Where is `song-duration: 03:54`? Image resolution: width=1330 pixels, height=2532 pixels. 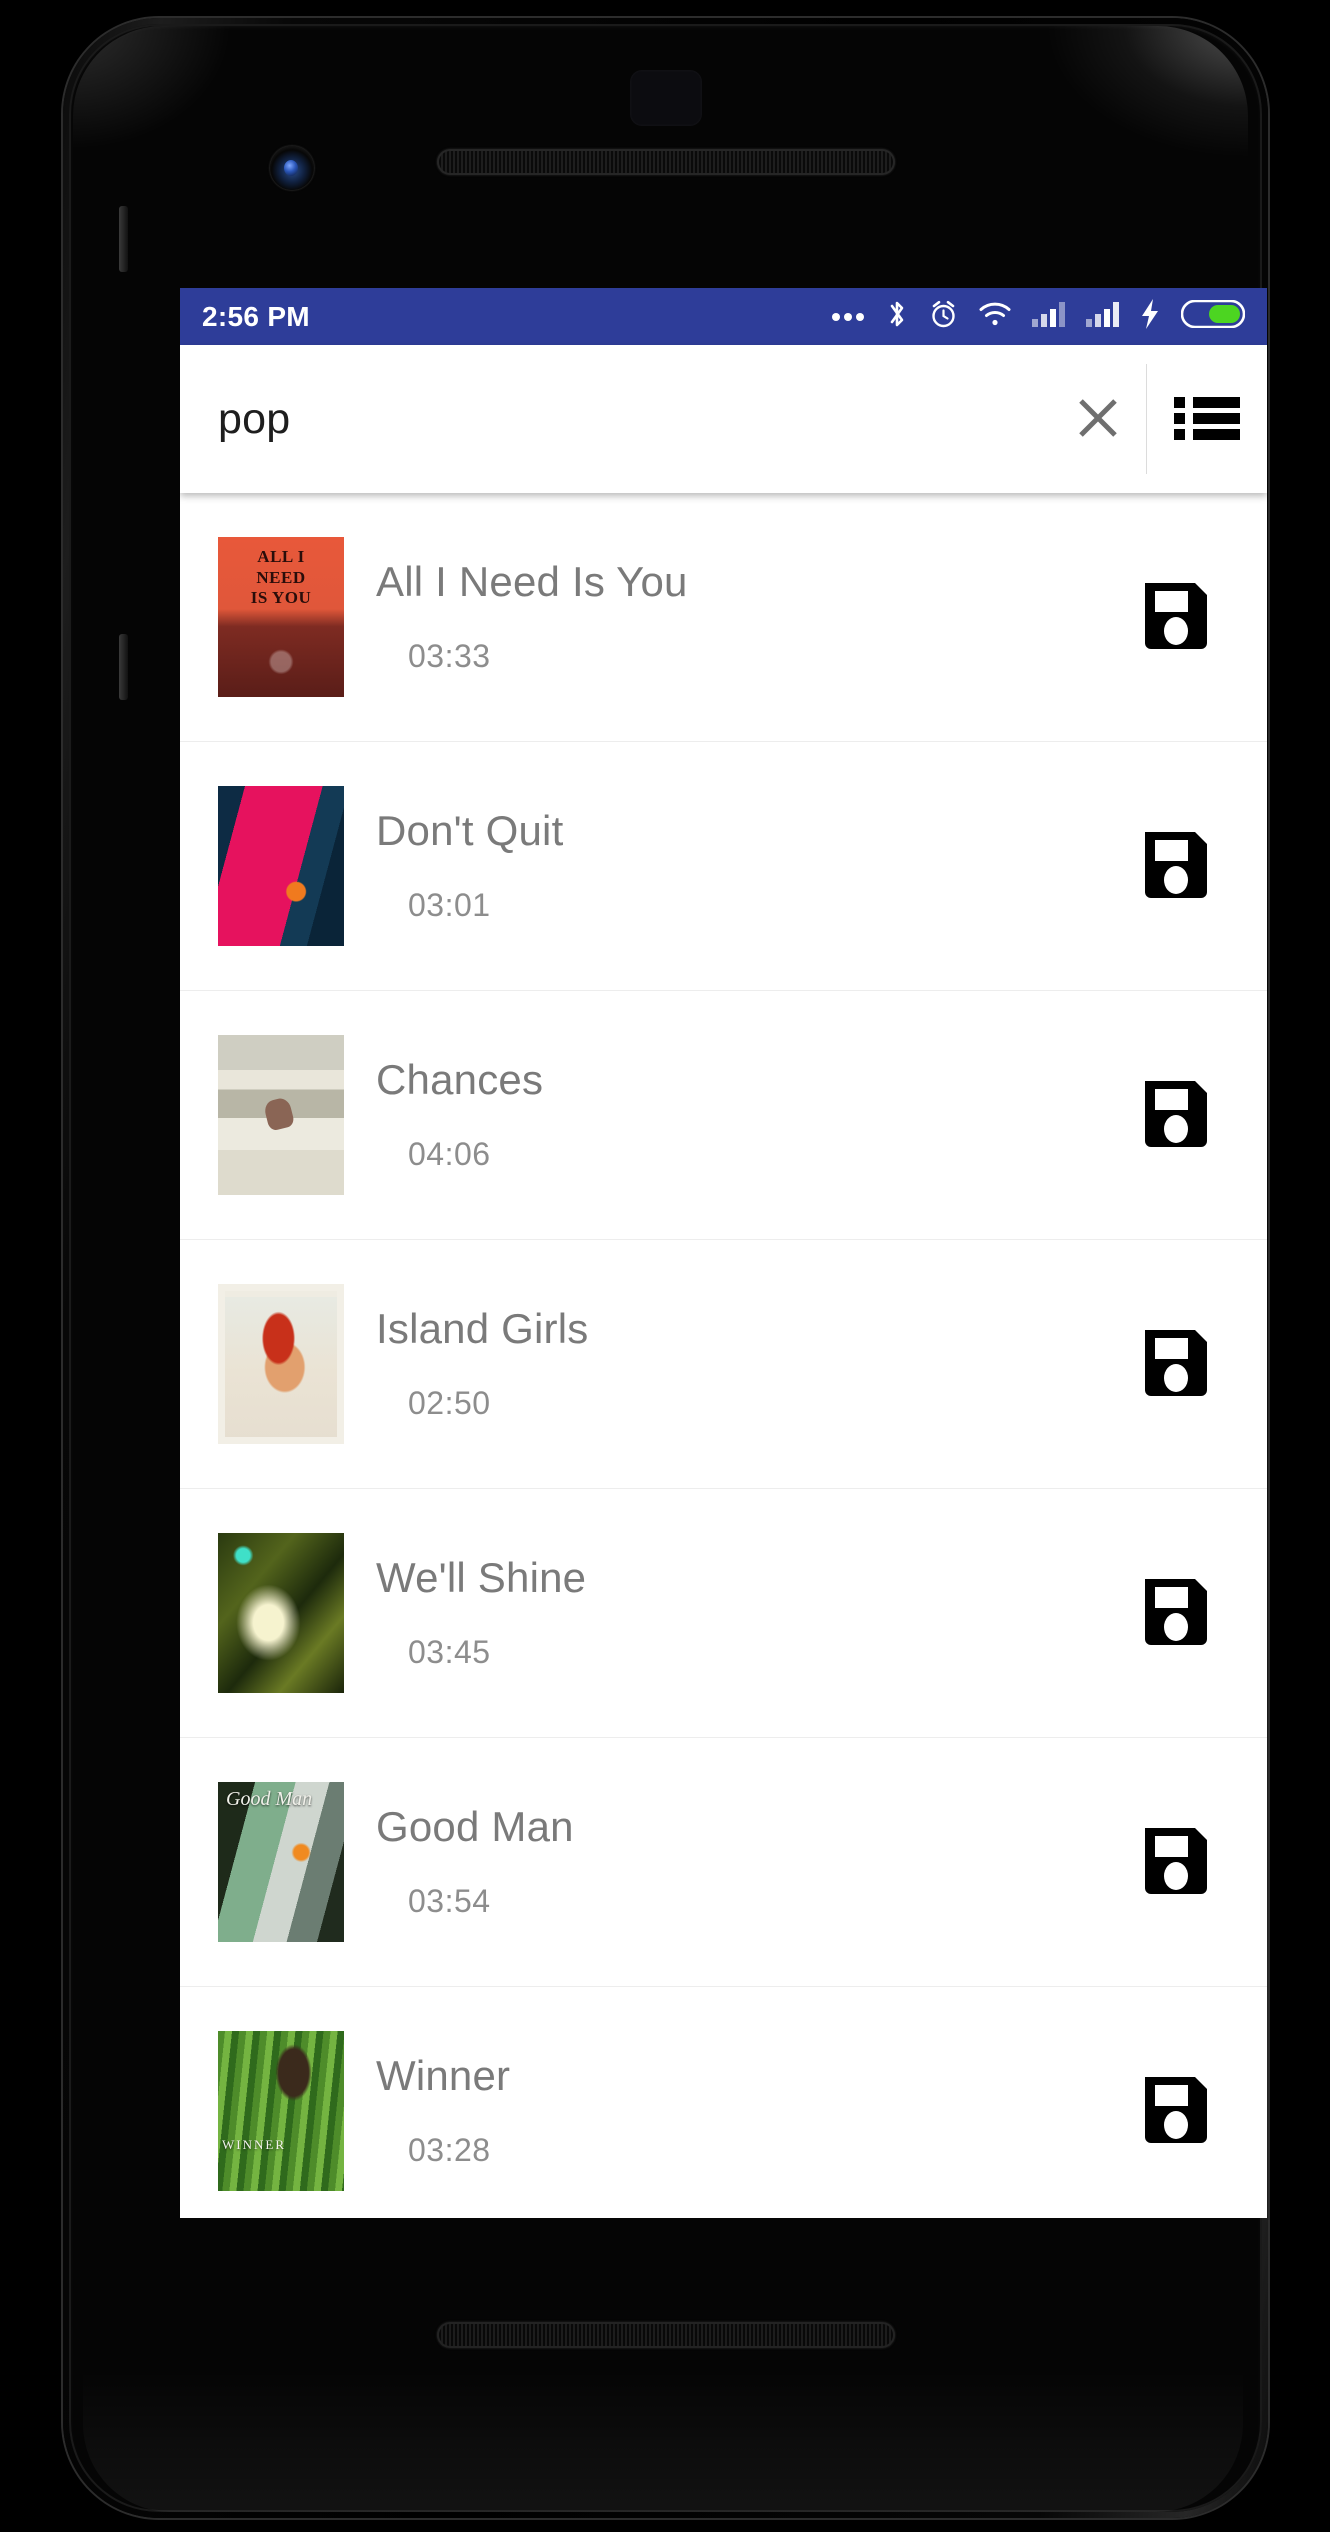
song-duration: 03:54 is located at coordinates (449, 1900).